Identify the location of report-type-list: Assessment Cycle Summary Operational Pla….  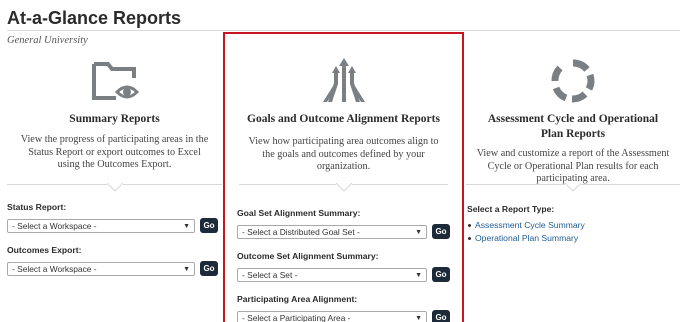
(573, 231).